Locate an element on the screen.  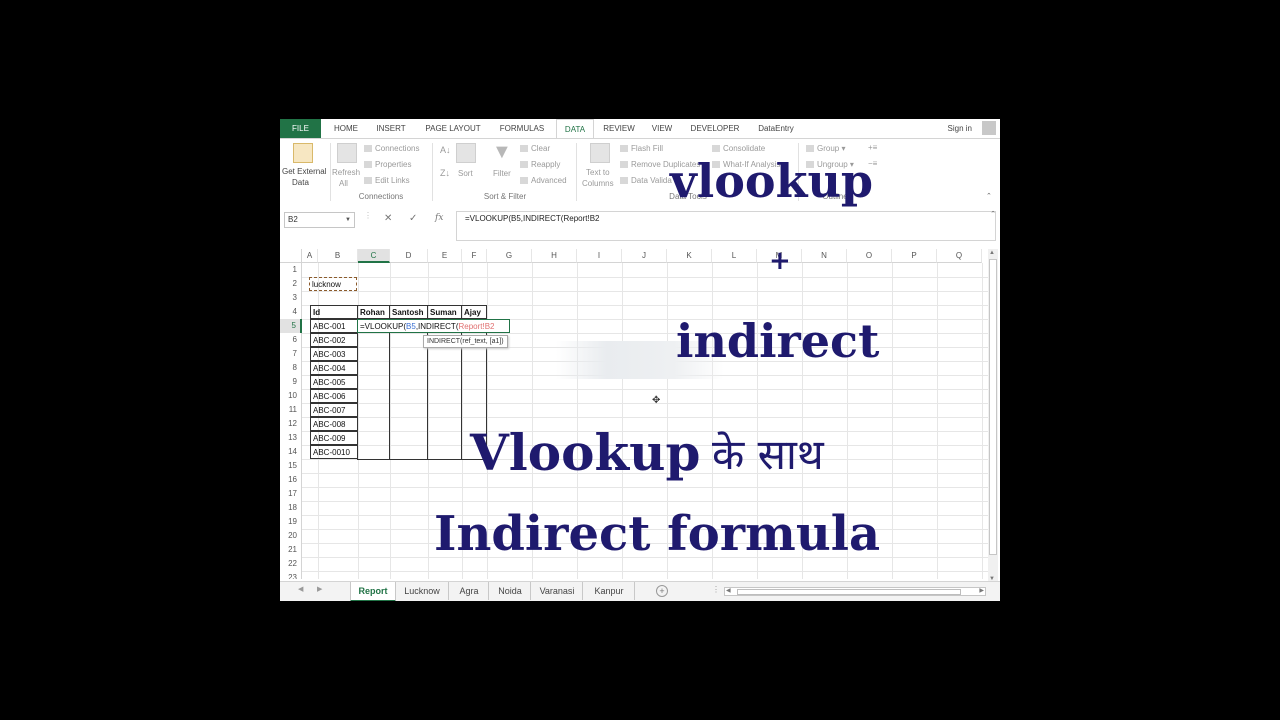
vertical-scrollbar: ▲ ▼ is located at coordinates (993, 416).